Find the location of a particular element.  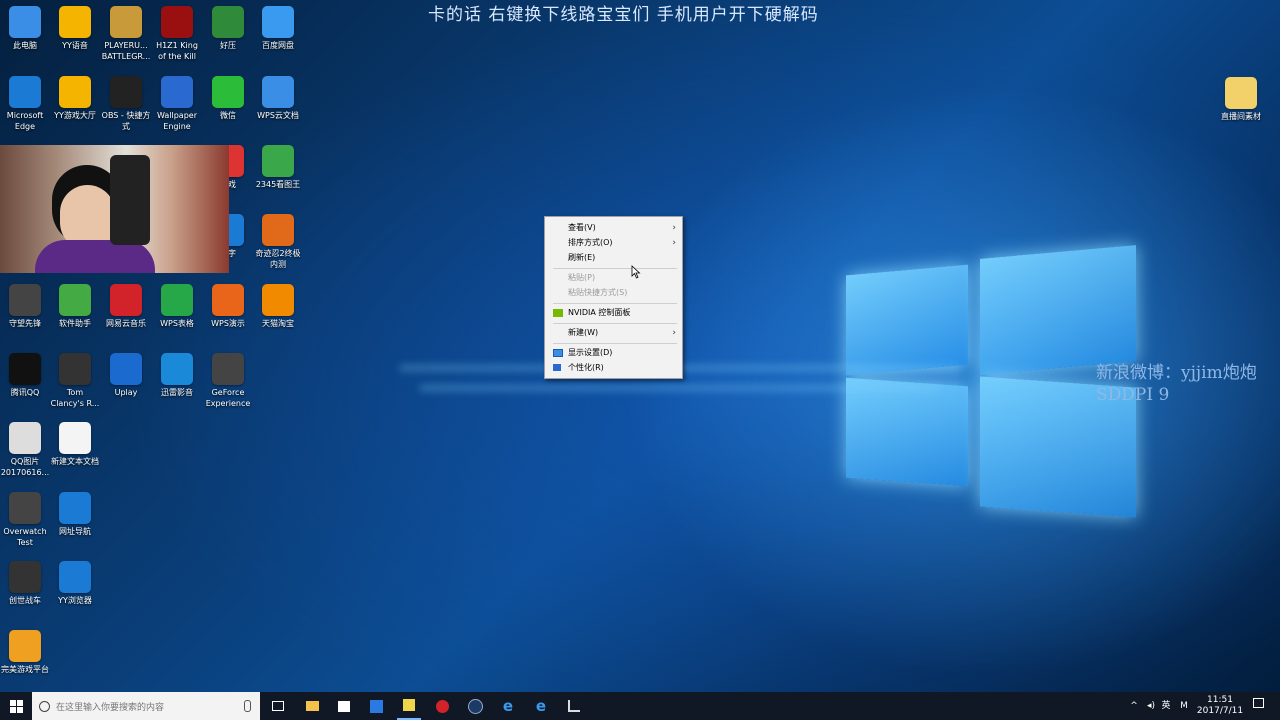

notes-icon is located at coordinates (409, 705).